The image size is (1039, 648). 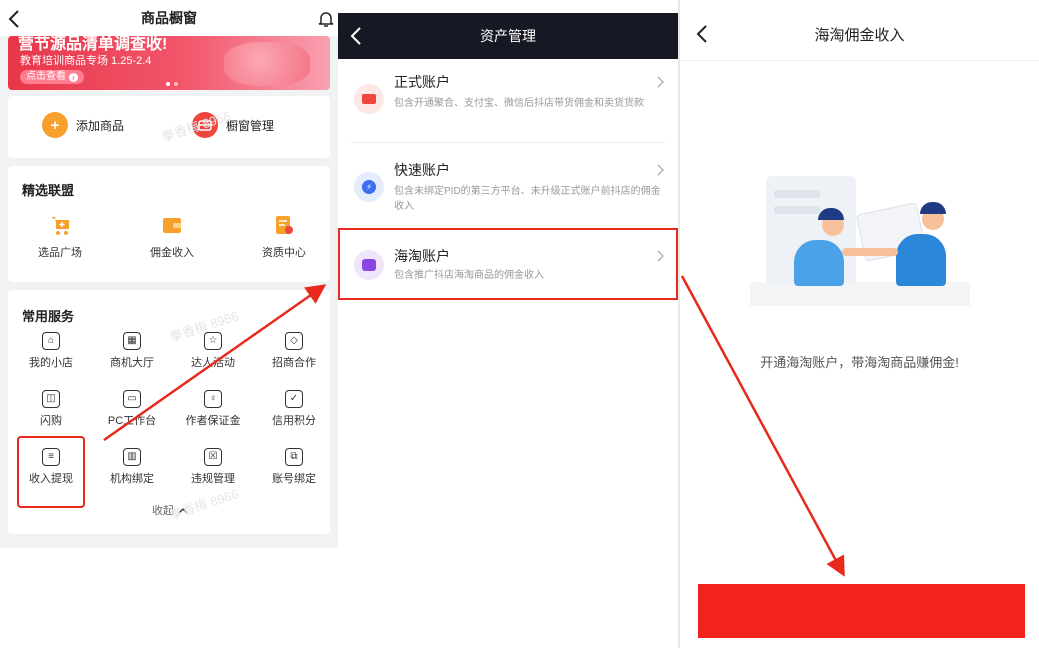 What do you see at coordinates (48, 316) in the screenshot?
I see `services-title: 常用服务` at bounding box center [48, 316].